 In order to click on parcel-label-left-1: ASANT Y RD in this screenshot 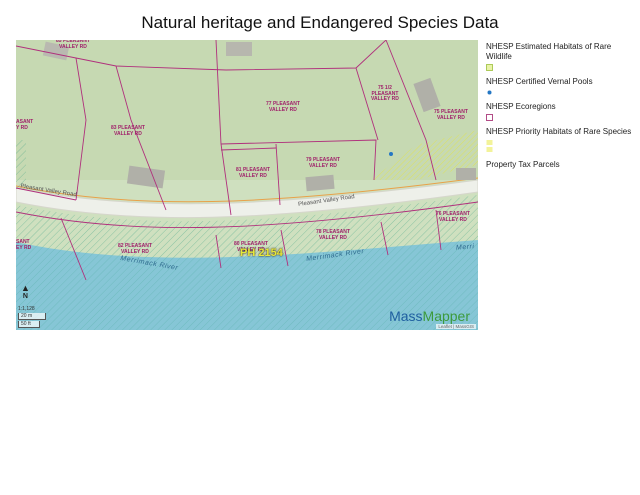, I will do `click(25, 125)`.